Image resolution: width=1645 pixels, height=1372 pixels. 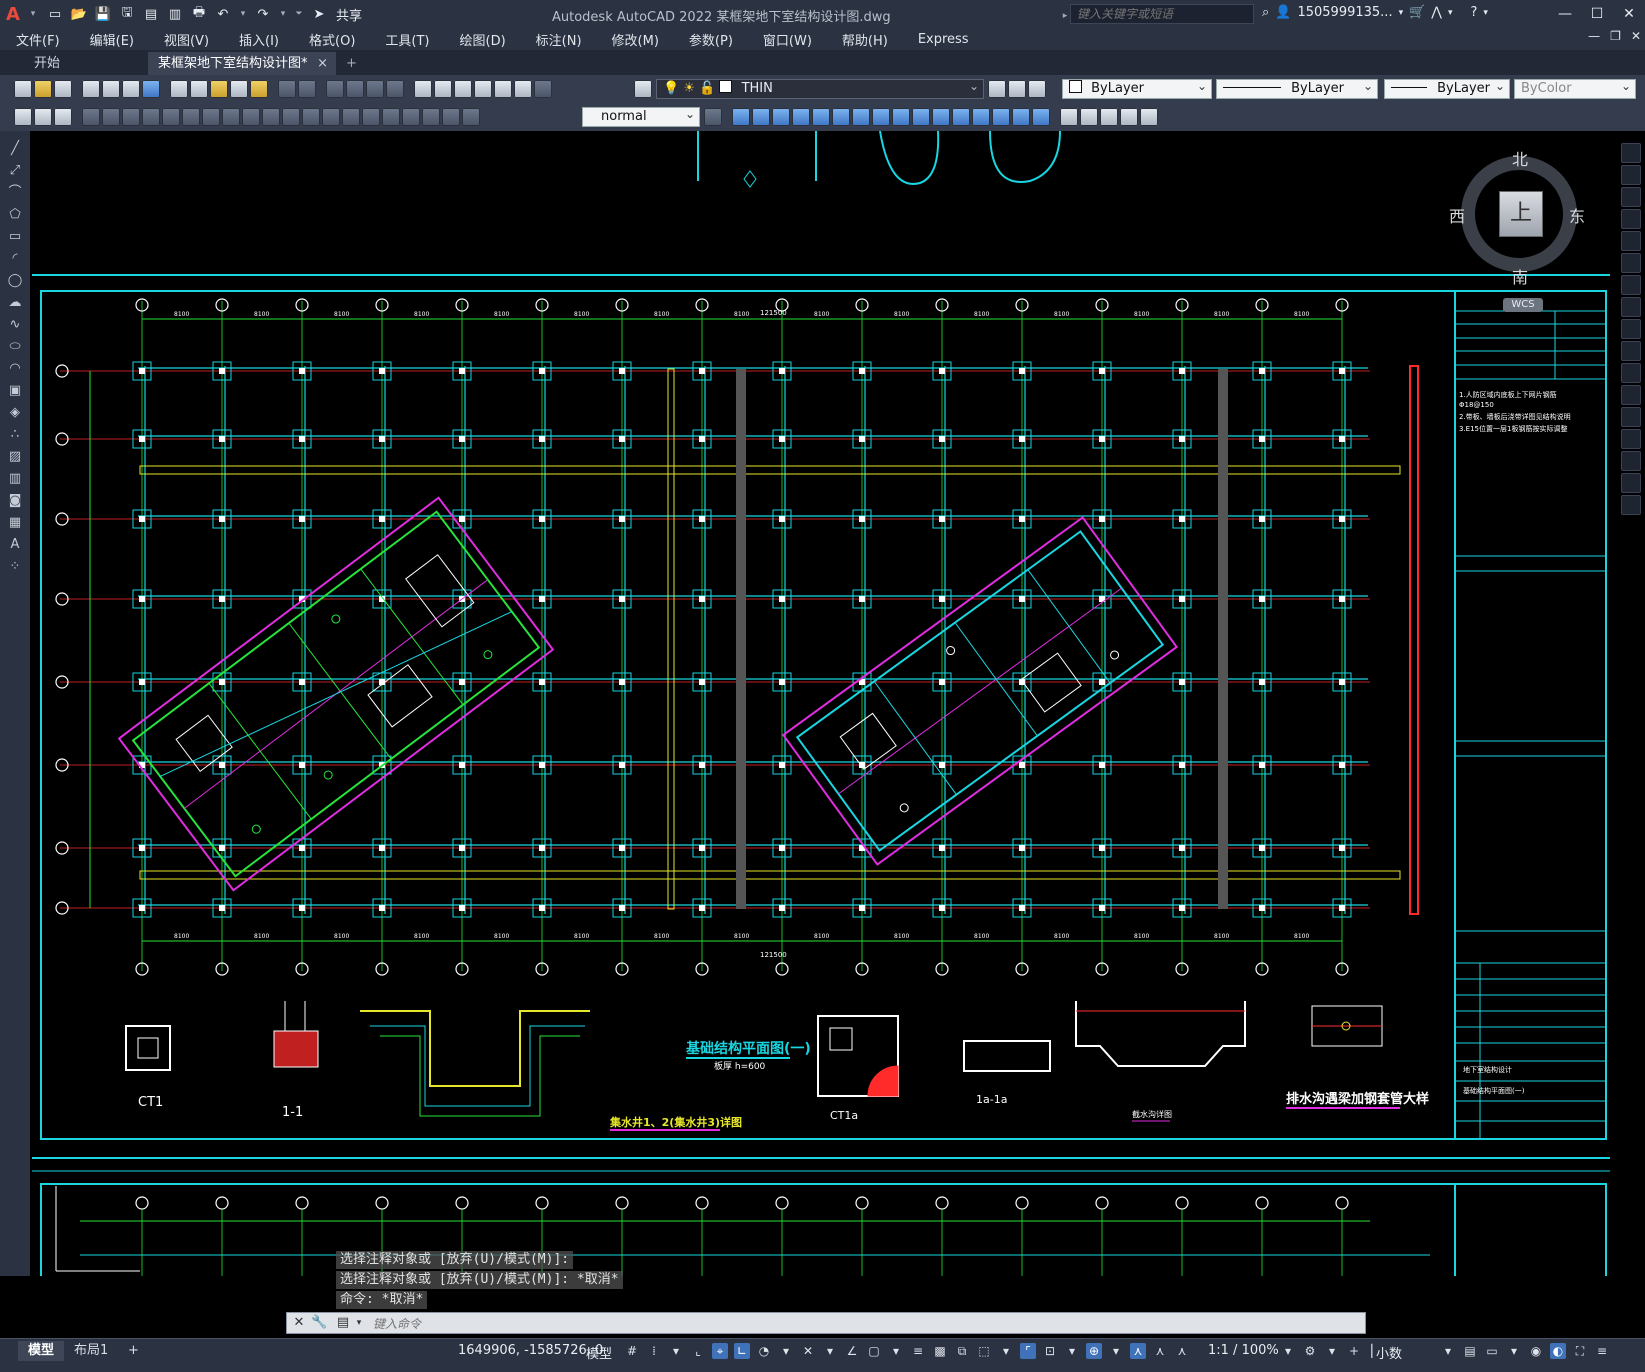 I want to click on r-erase-icon, so click(x=1631, y=153).